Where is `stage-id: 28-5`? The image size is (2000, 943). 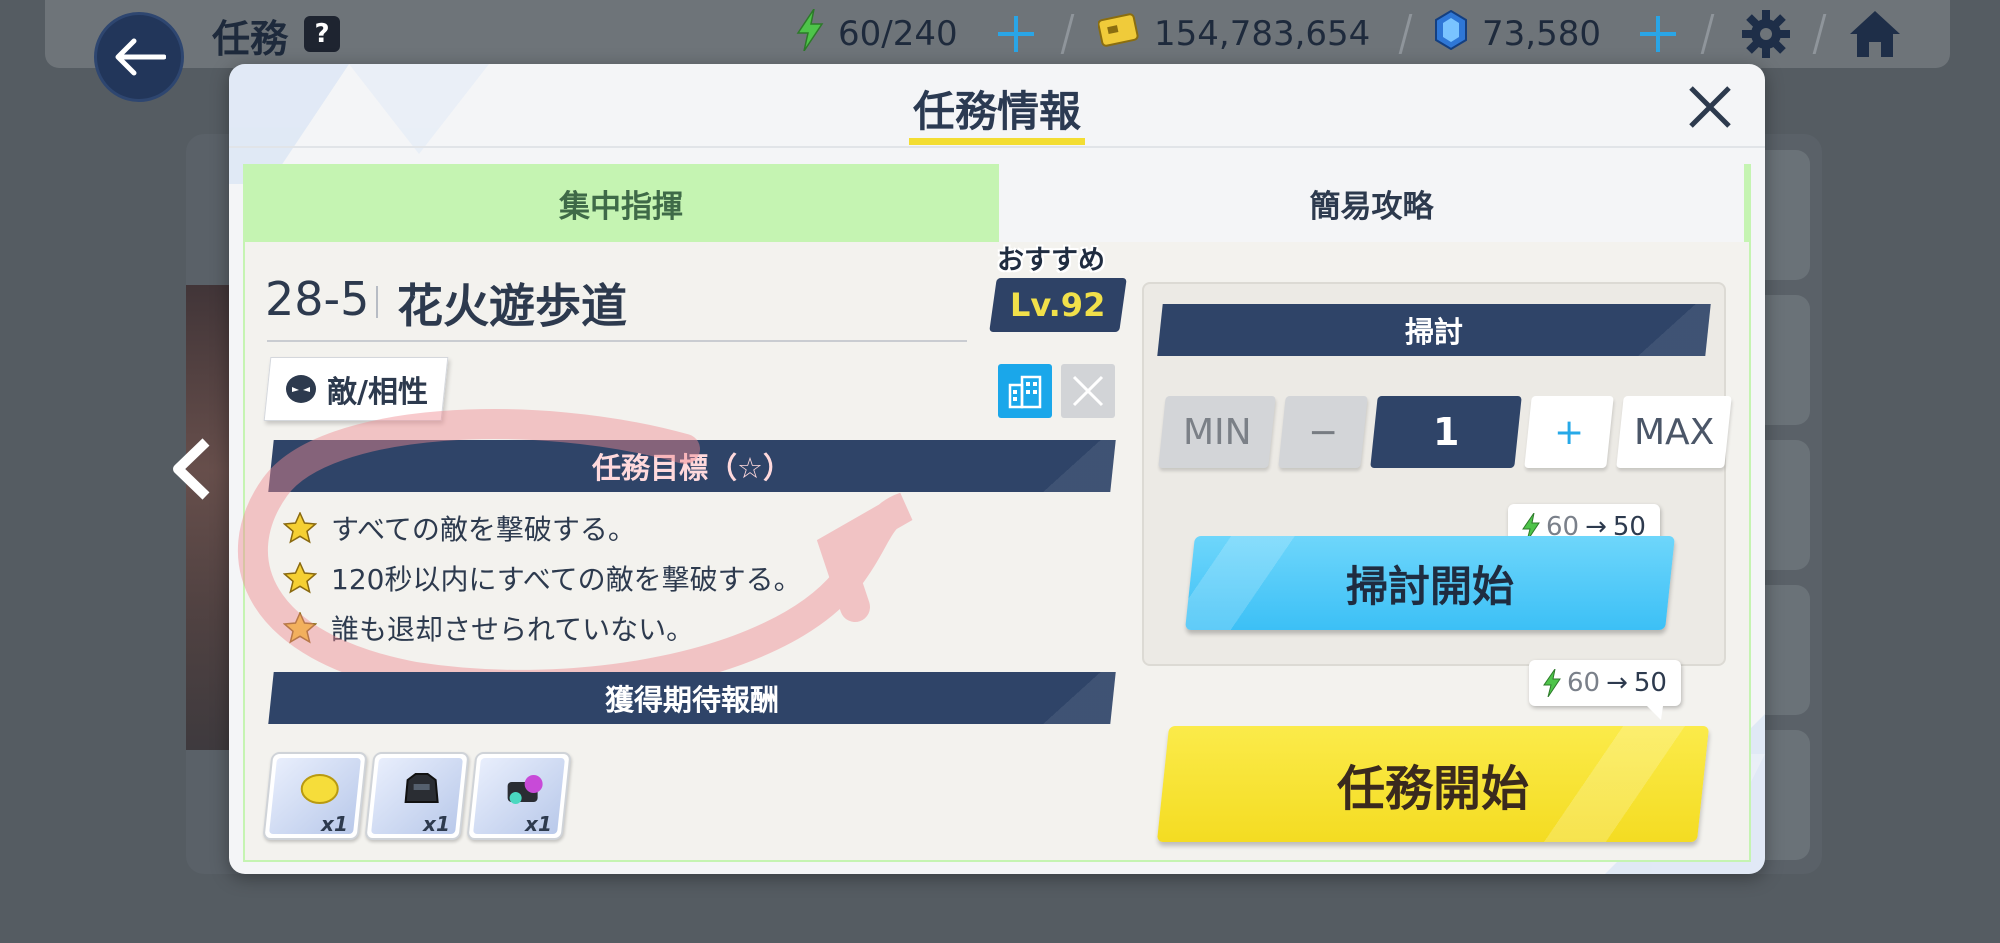
stage-id: 28-5 is located at coordinates (317, 299).